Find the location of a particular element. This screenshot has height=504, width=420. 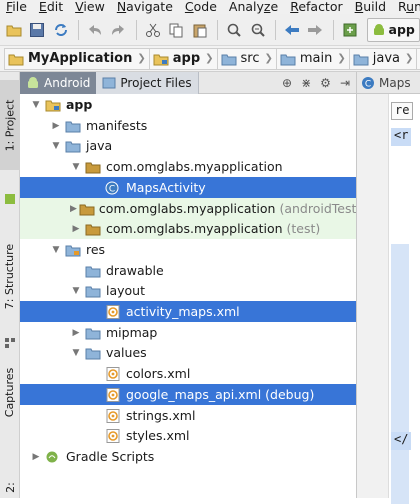

target-icon: ⊕ is located at coordinates (287, 83).